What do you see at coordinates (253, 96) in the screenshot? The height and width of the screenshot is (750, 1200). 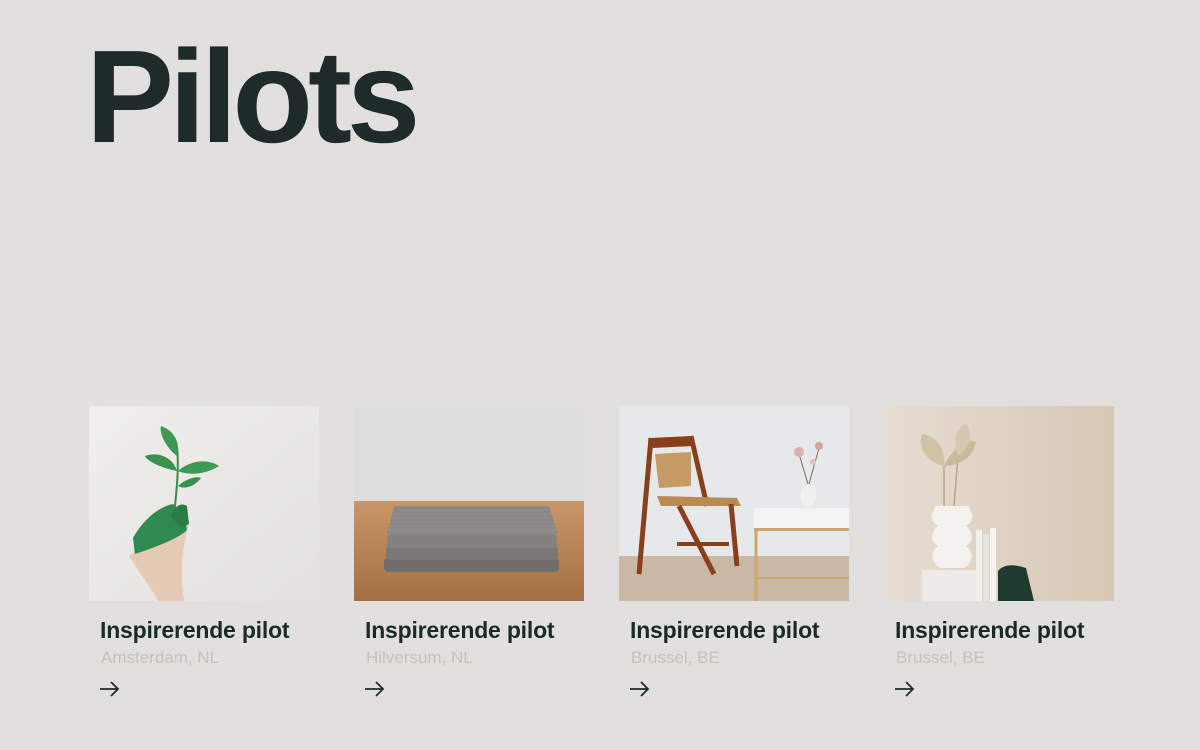 I see `page-title: Pilots` at bounding box center [253, 96].